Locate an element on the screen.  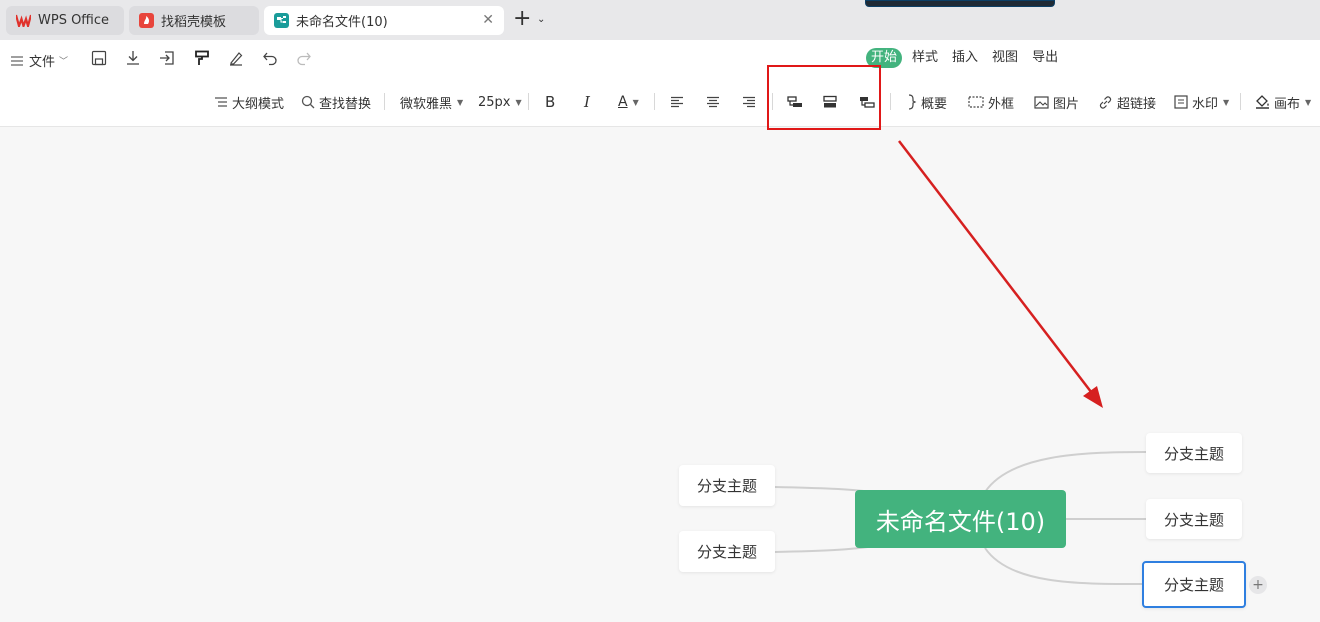
watermark-label: 水印 is located at coordinates (1205, 104).